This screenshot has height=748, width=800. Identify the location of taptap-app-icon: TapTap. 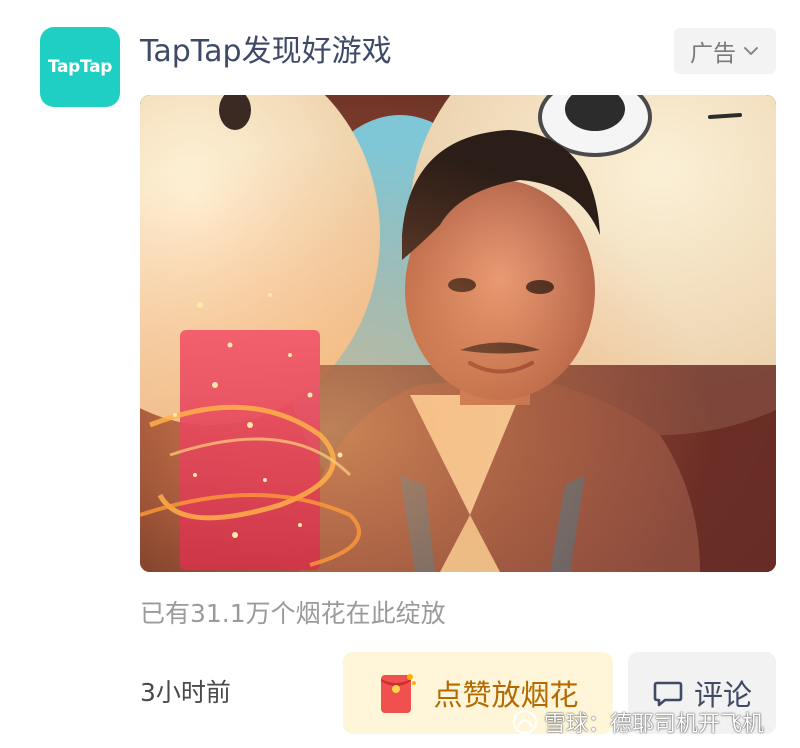
(80, 67).